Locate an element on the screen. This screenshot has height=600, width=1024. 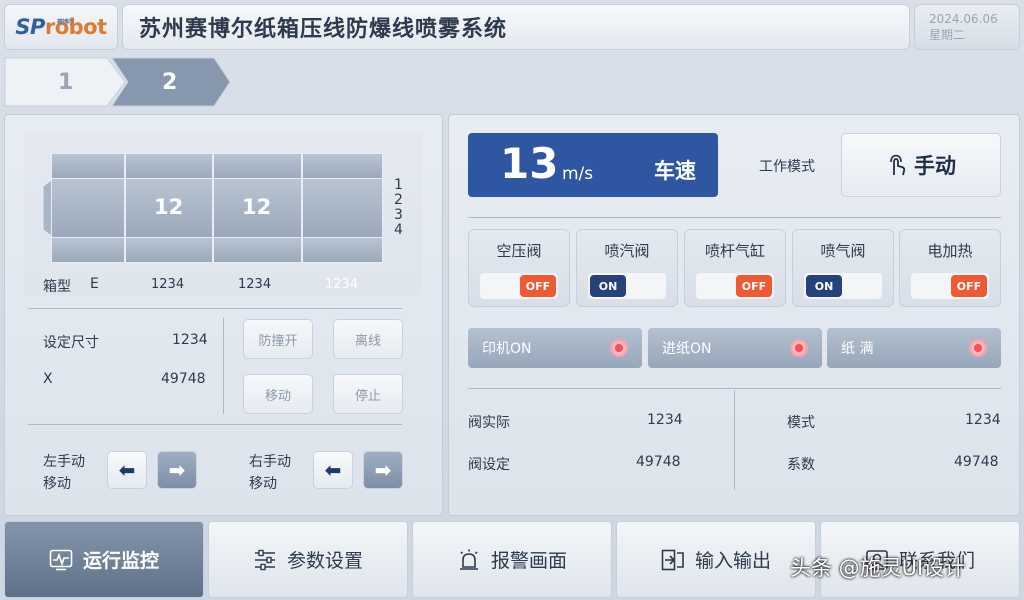
vertical-number: 3 is located at coordinates (398, 215).